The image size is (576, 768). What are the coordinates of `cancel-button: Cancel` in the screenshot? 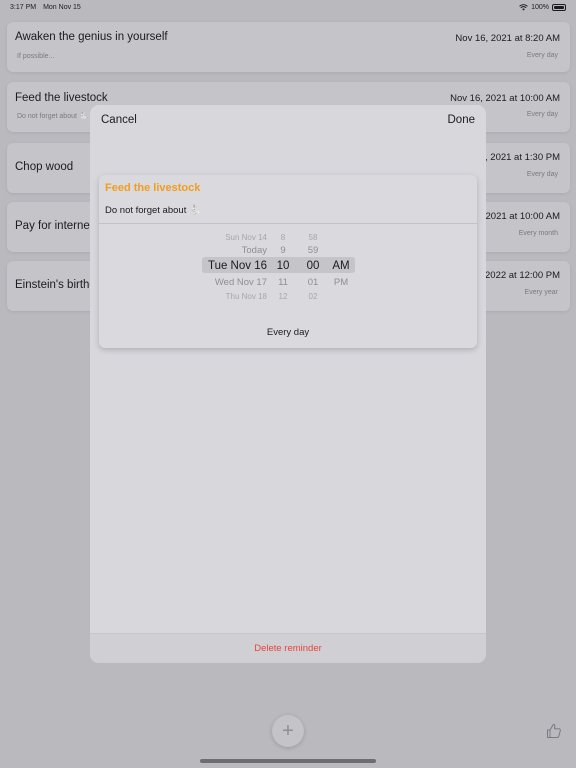 It's located at (119, 120).